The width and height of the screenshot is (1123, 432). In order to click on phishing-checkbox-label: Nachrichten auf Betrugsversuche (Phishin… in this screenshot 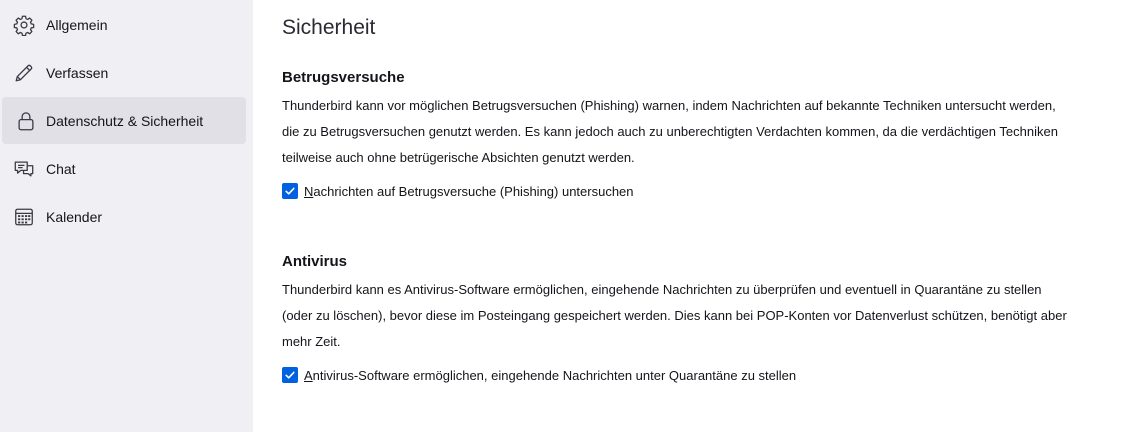, I will do `click(469, 191)`.